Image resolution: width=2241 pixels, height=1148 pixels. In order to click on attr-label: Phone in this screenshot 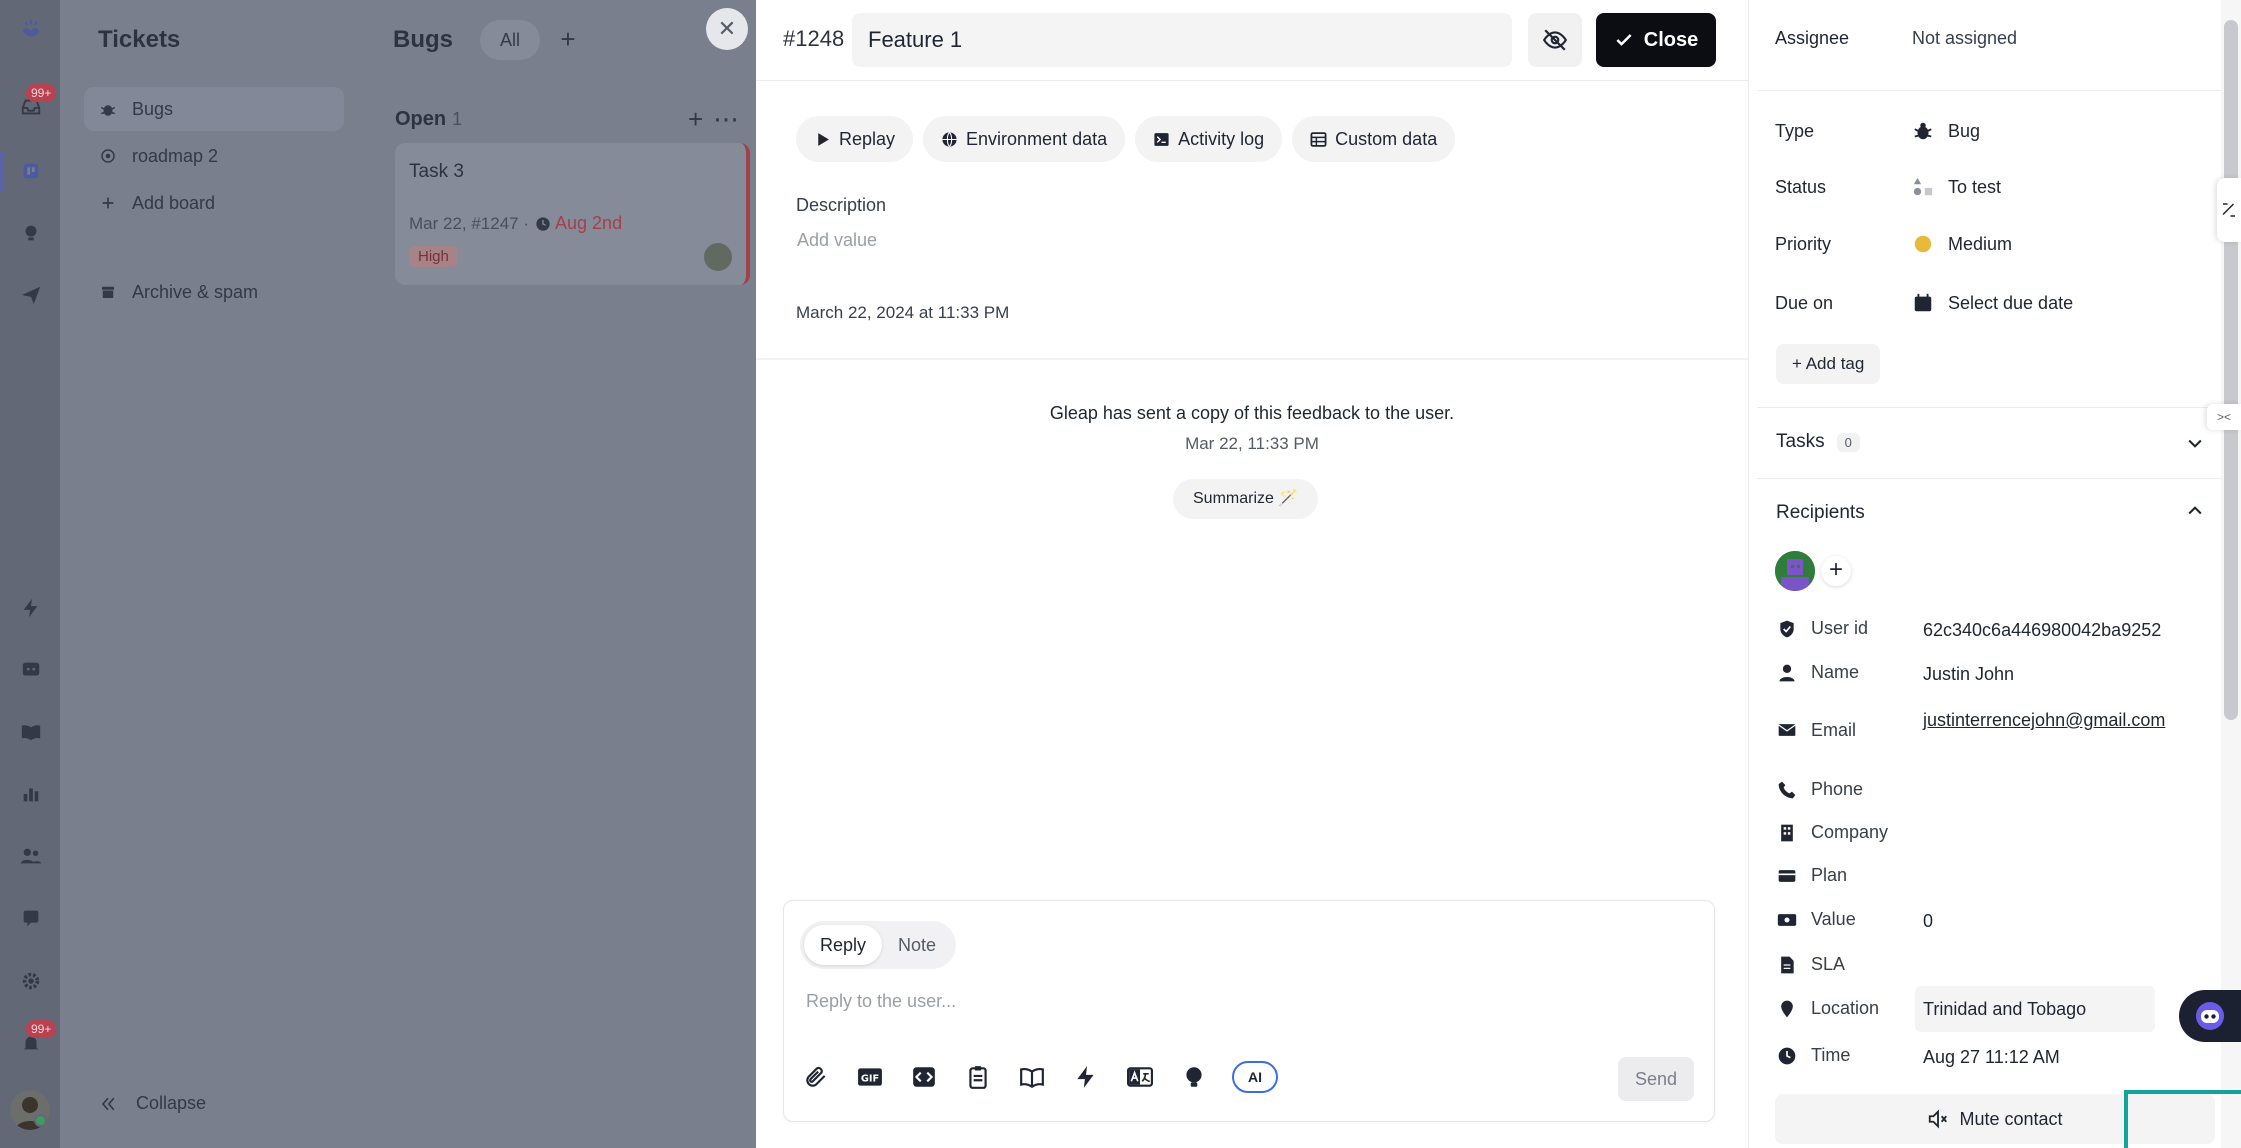, I will do `click(1837, 789)`.